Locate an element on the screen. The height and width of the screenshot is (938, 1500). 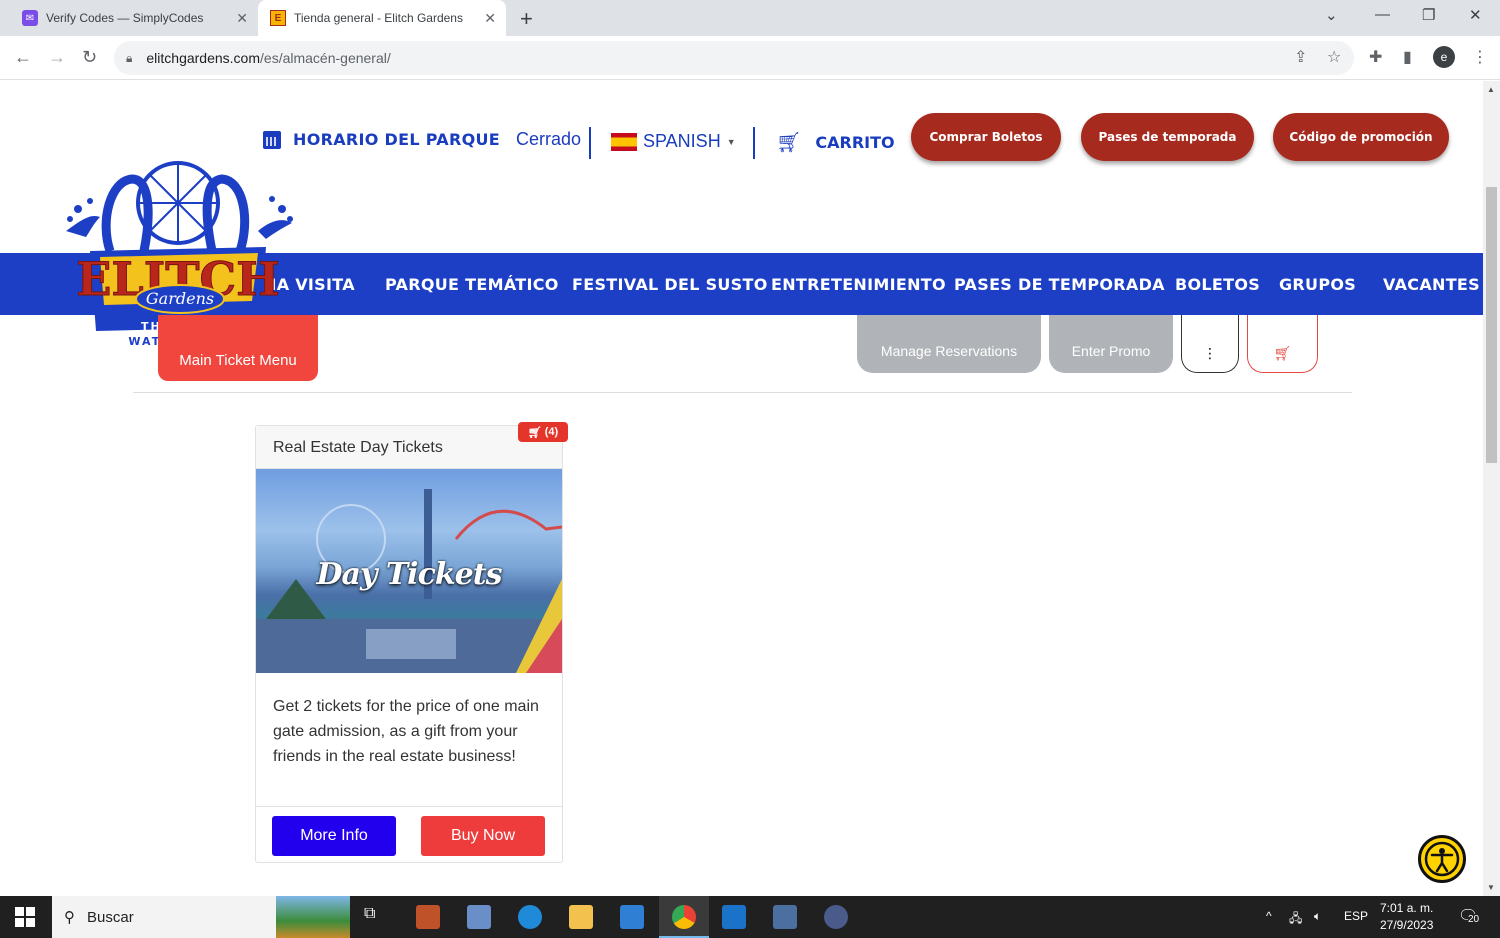
simplycodes-icon: ✉ is located at coordinates (30, 18).